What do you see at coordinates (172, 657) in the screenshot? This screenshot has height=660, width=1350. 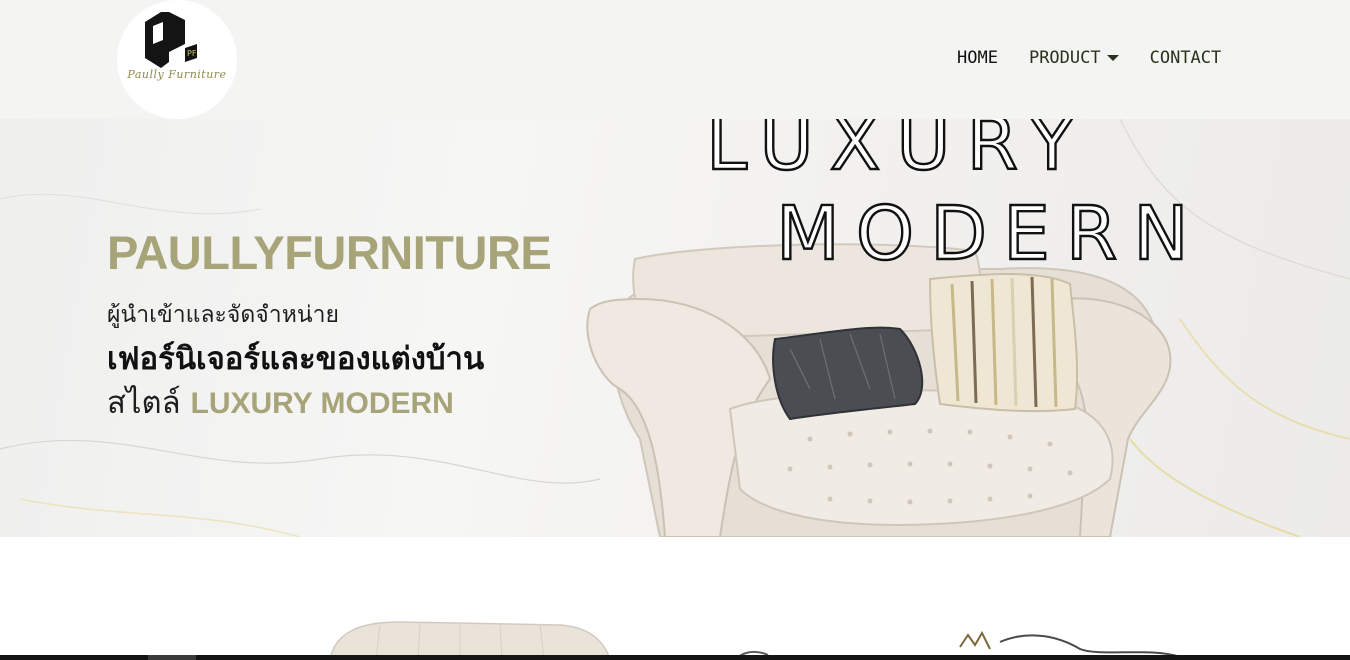 I see `scrollbar-thumb` at bounding box center [172, 657].